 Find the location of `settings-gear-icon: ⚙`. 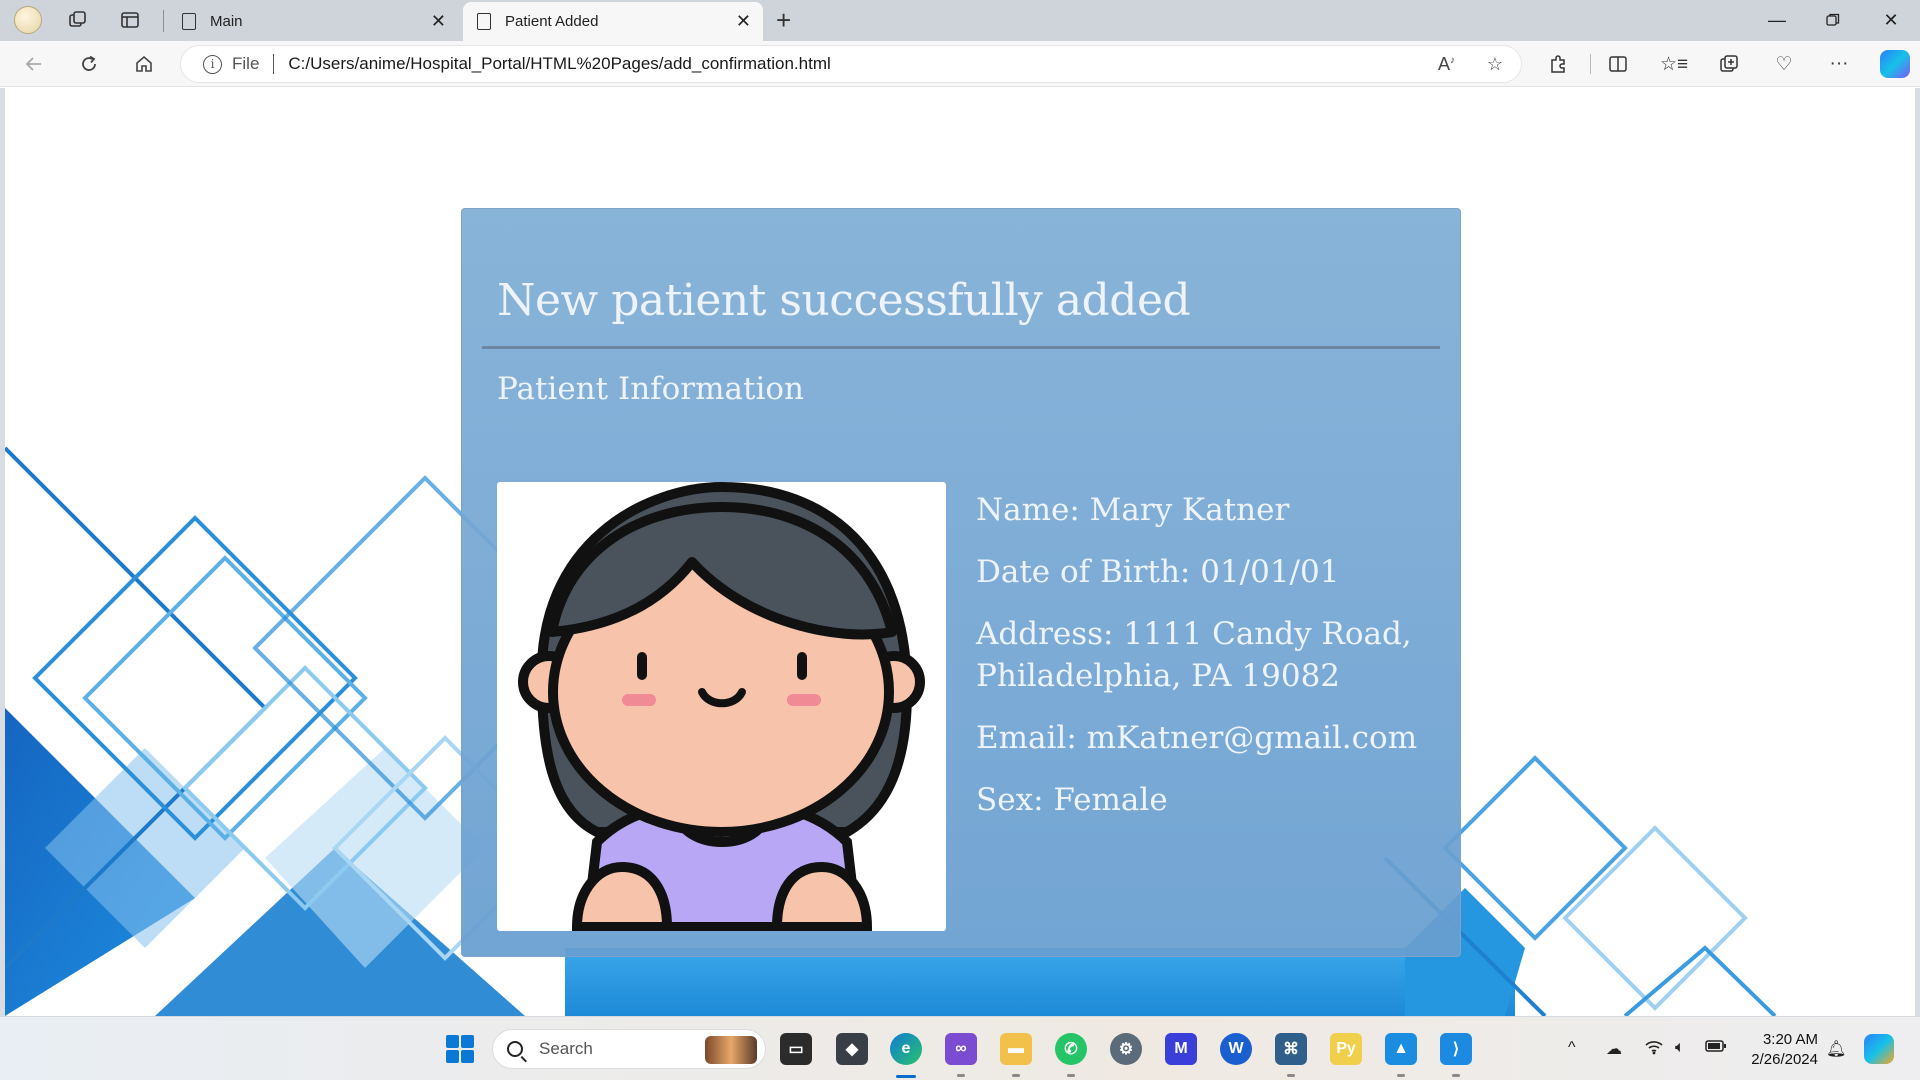

settings-gear-icon: ⚙ is located at coordinates (1126, 1049).